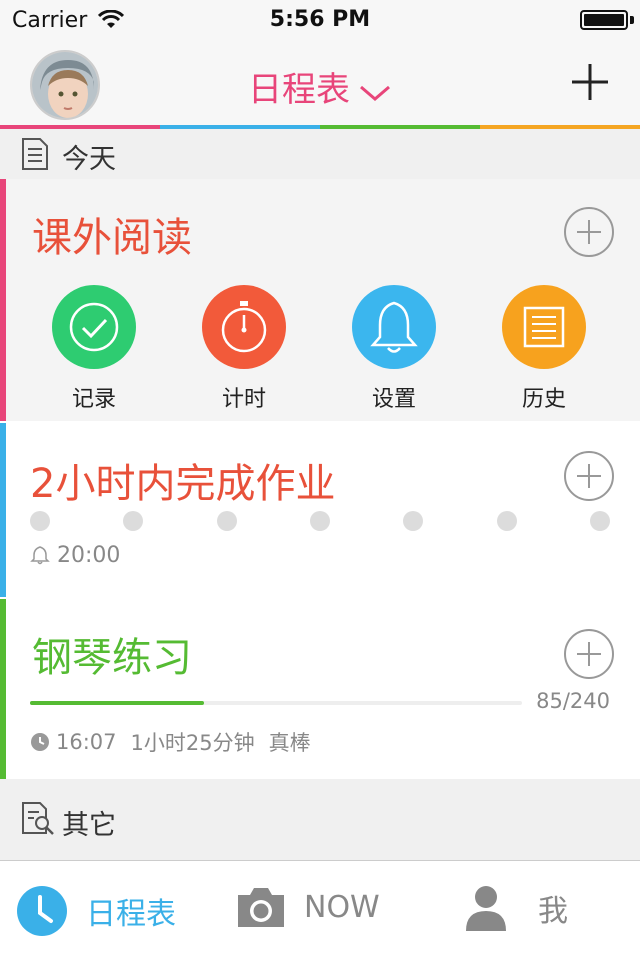 This screenshot has width=640, height=960. I want to click on camera-icon, so click(261, 907).